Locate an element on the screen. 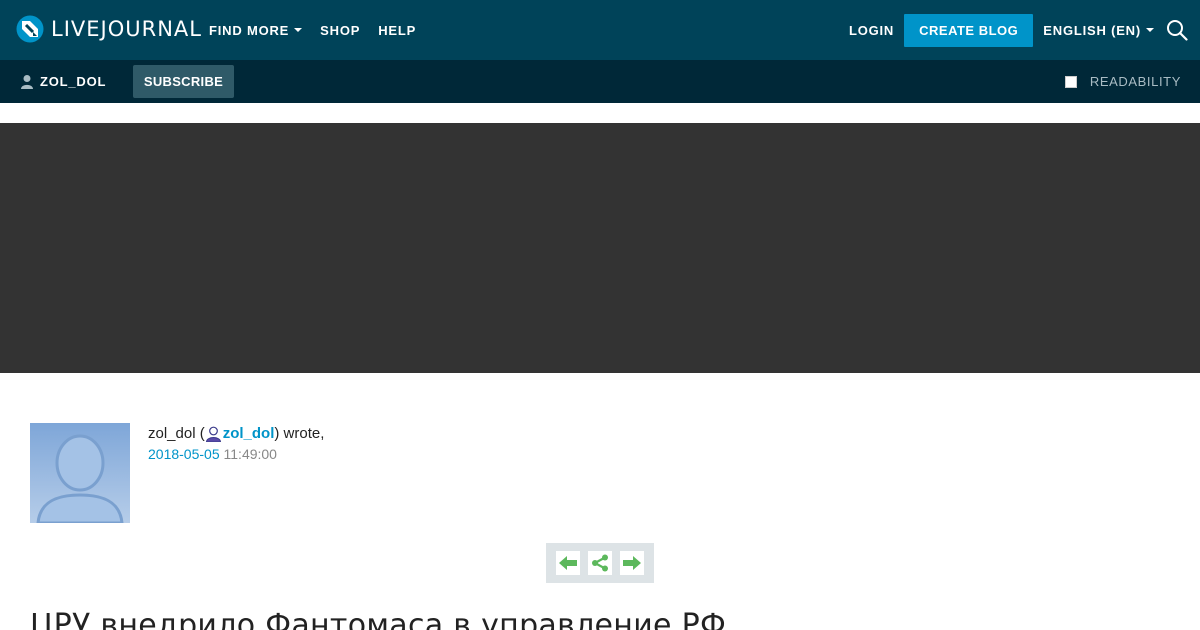  author-user-link: zol_dol is located at coordinates (240, 433).